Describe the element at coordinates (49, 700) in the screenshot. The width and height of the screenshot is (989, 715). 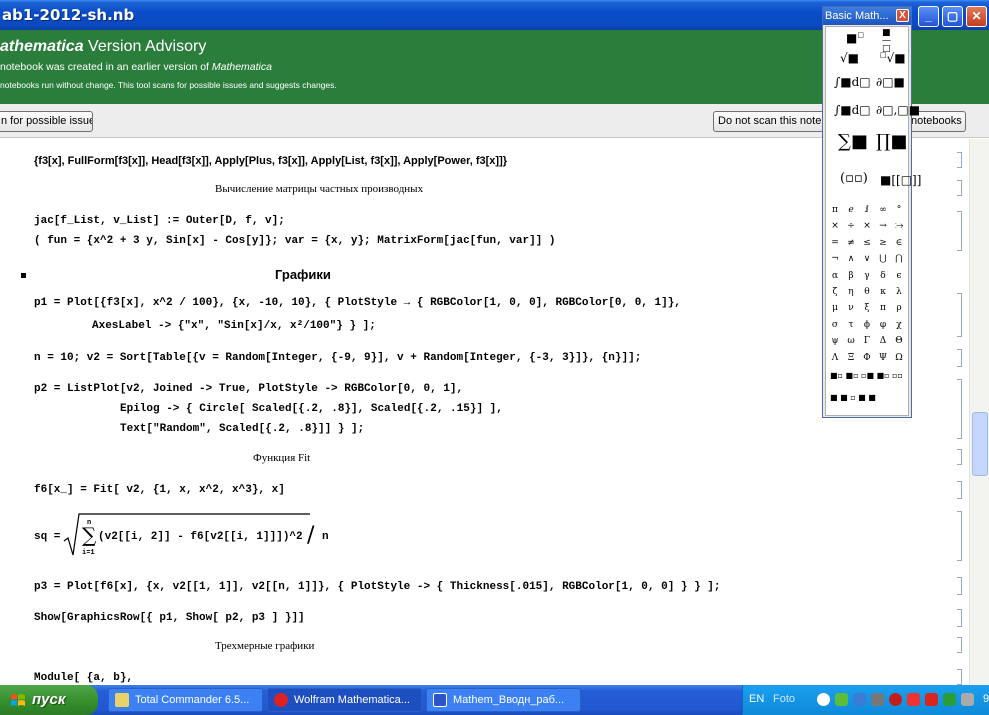
I see `start-button: пуск` at that location.